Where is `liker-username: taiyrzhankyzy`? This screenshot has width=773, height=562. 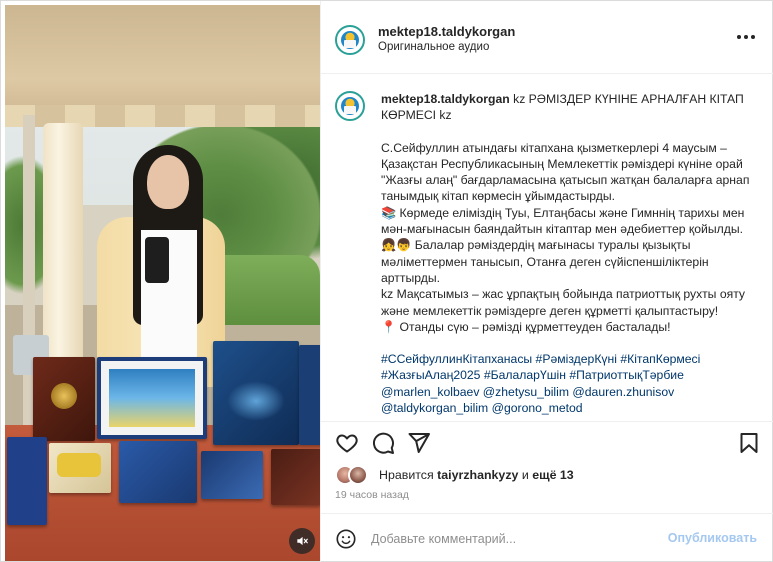
liker-username: taiyrzhankyzy is located at coordinates (477, 475).